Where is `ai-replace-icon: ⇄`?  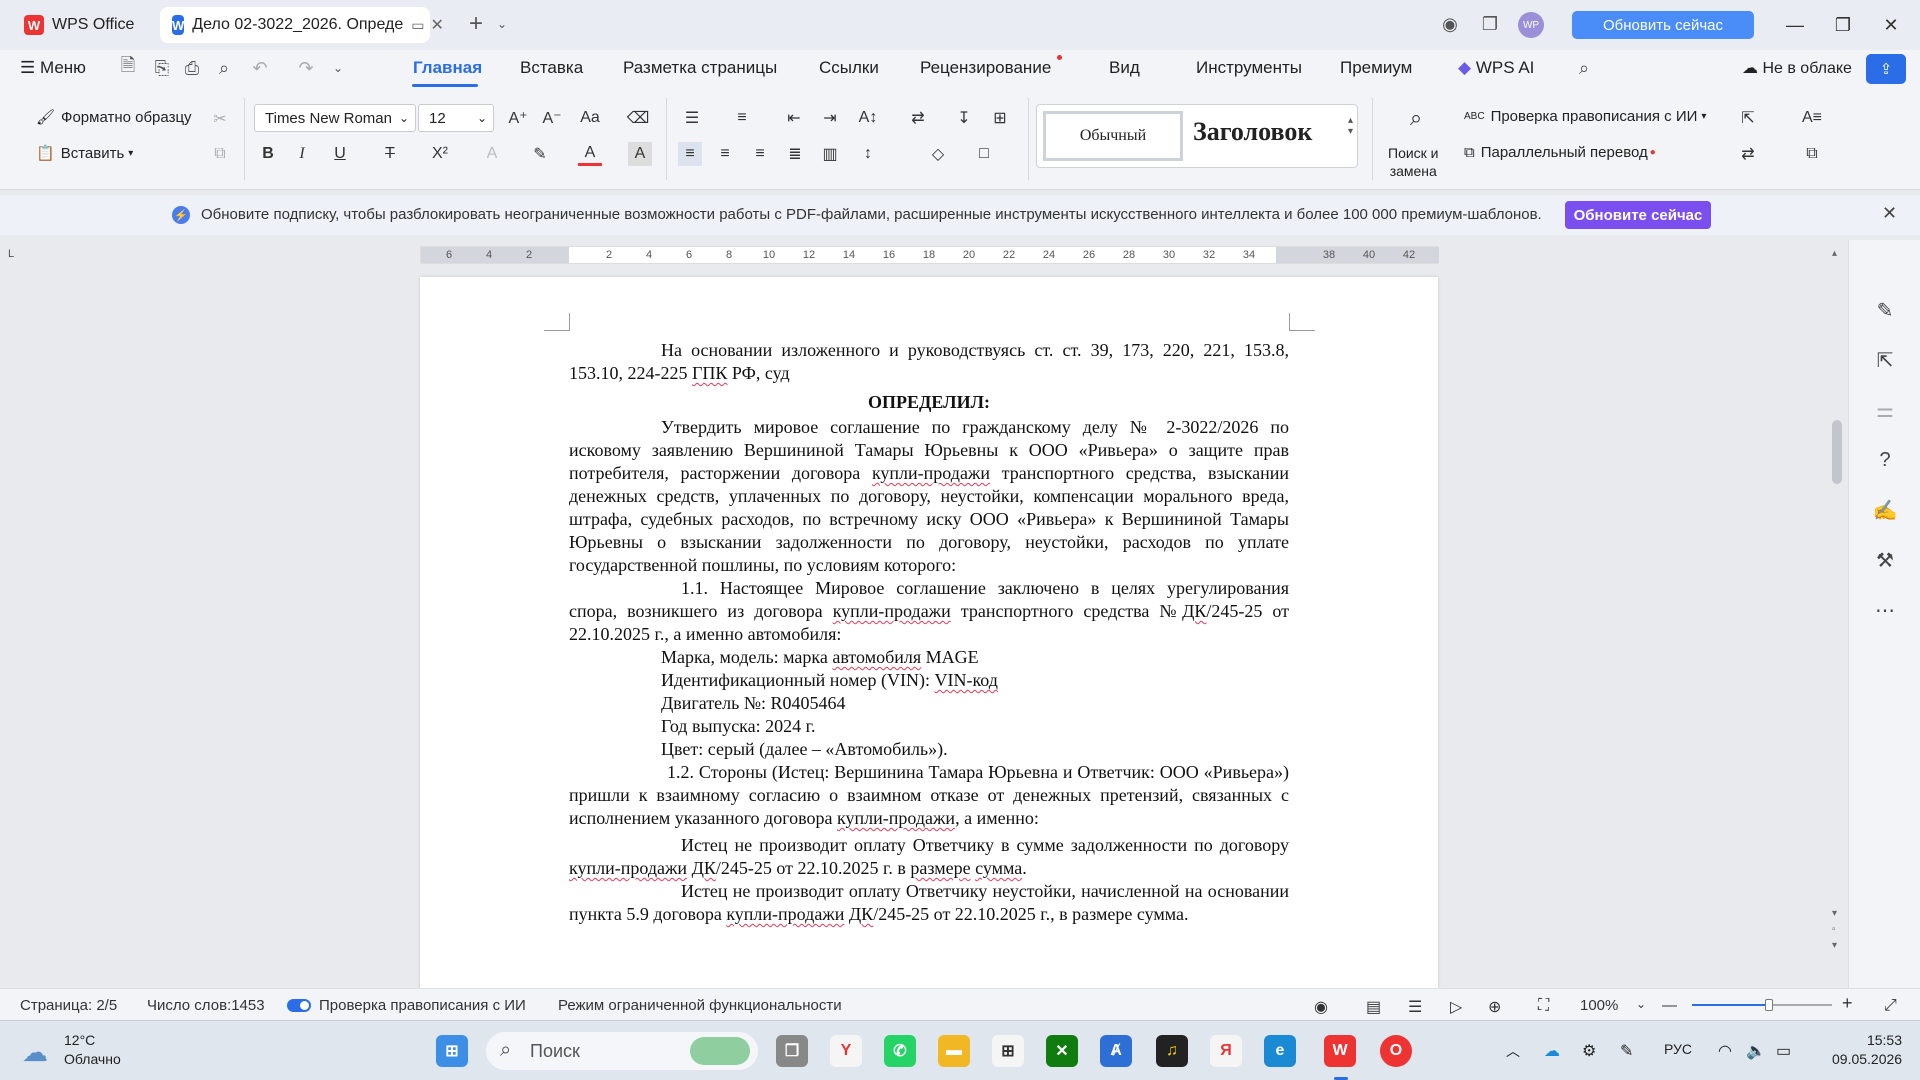
ai-replace-icon: ⇄ is located at coordinates (1748, 154).